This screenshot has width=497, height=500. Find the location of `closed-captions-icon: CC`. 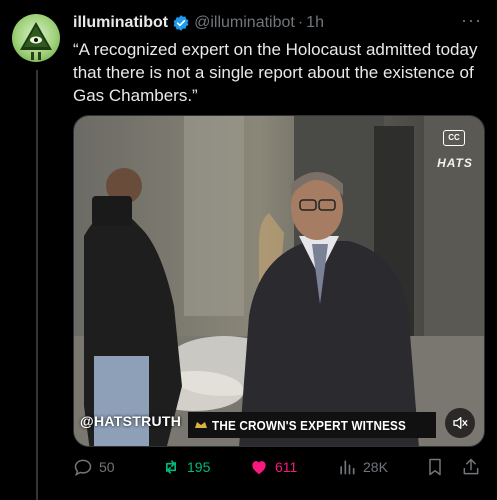

closed-captions-icon: CC is located at coordinates (454, 138).